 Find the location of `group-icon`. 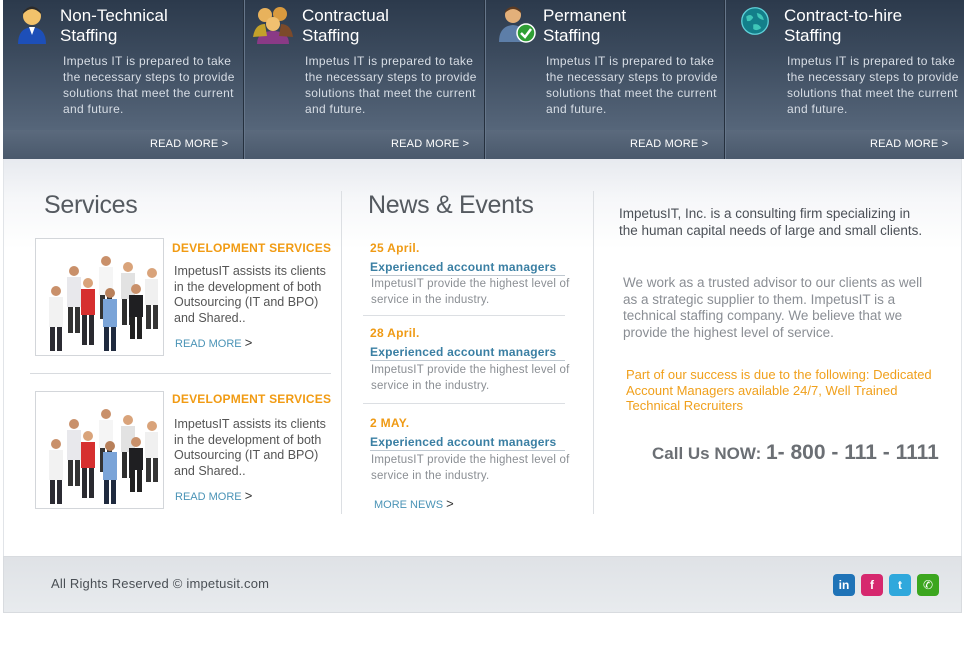

group-icon is located at coordinates (273, 25).